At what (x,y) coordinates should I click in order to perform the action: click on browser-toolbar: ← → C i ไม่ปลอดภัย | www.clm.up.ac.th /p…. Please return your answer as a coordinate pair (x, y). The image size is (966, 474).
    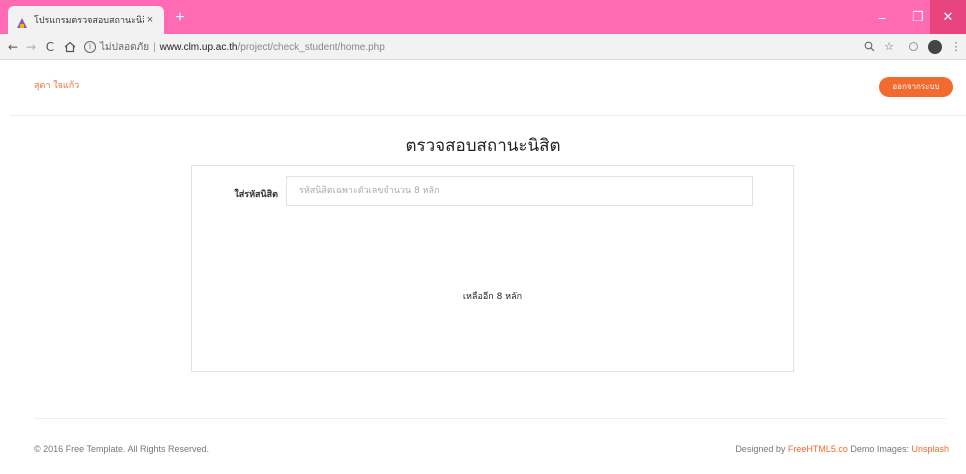
    Looking at the image, I should click on (483, 47).